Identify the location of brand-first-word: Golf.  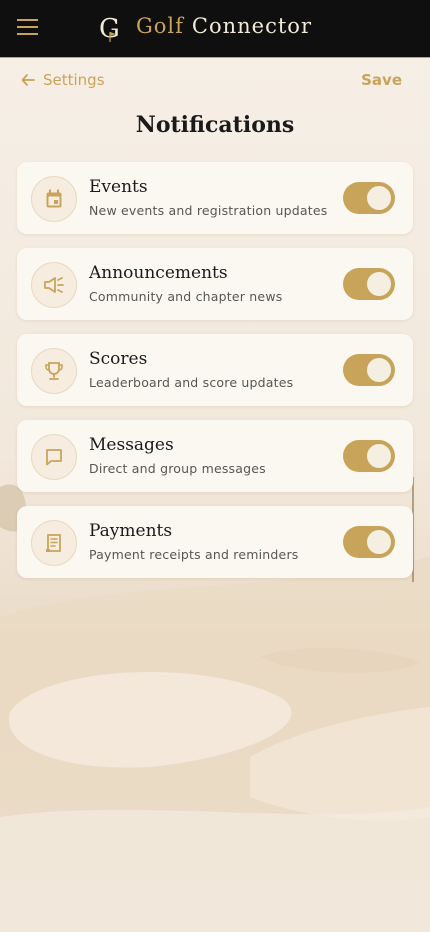
(160, 26).